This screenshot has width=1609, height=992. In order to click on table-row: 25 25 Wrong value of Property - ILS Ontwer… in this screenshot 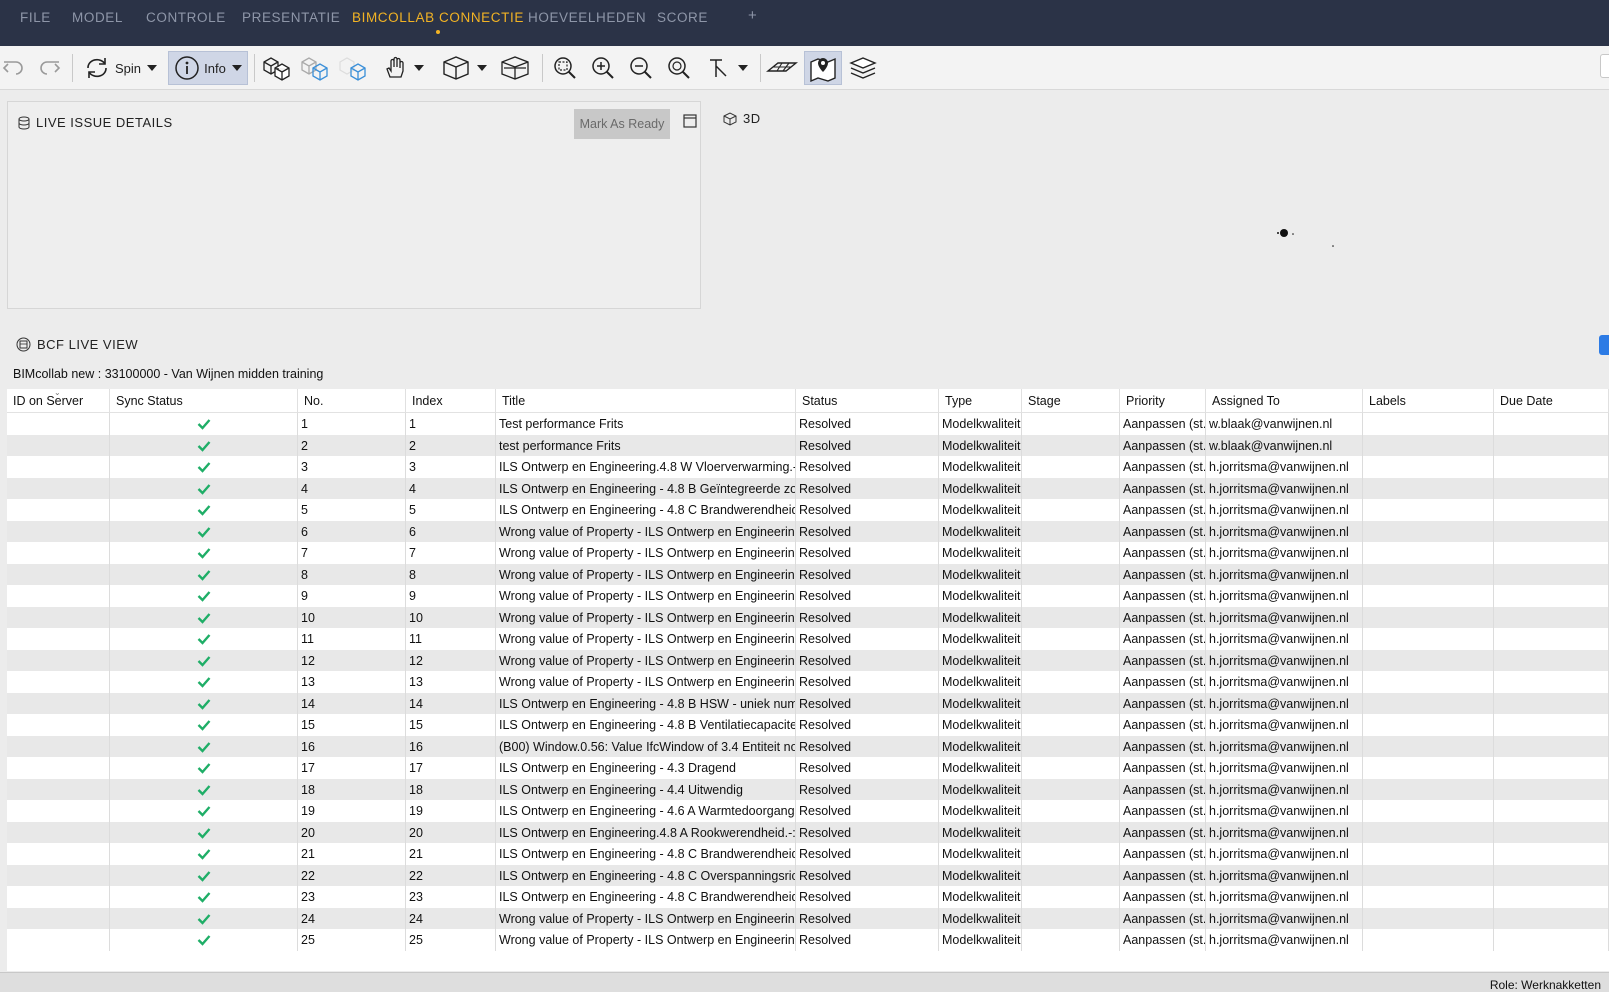, I will do `click(808, 940)`.